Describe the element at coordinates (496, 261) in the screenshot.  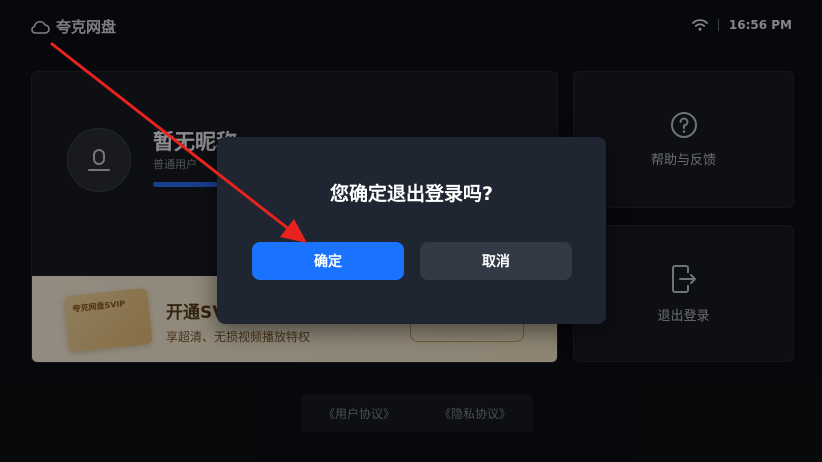
I see `cancel-button: 取消` at that location.